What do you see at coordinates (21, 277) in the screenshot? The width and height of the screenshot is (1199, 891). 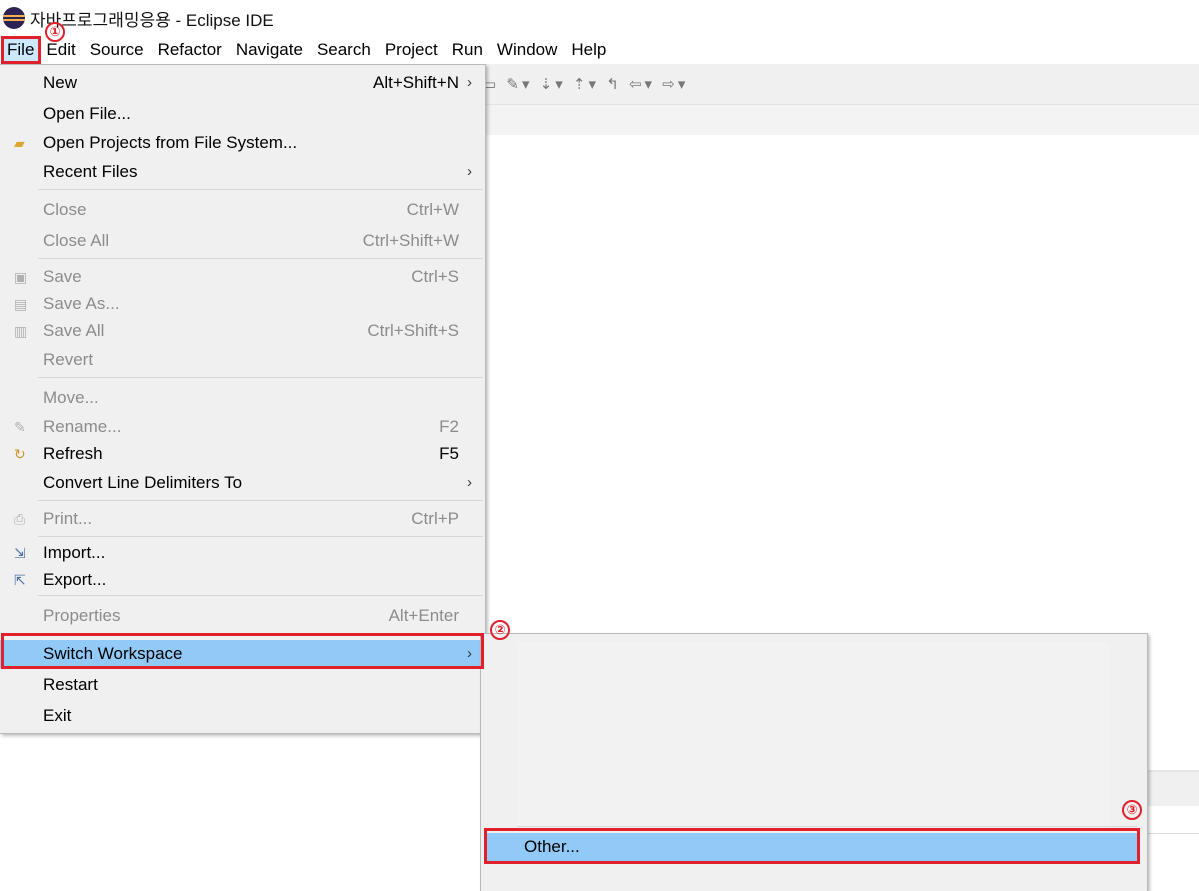 I see `save-icon: ▣` at bounding box center [21, 277].